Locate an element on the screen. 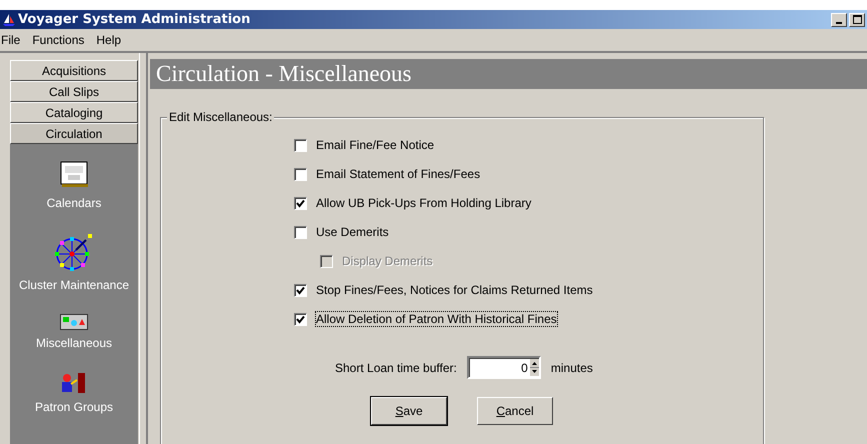 This screenshot has height=444, width=867. sidebar-item: Patron Groups is located at coordinates (74, 407).